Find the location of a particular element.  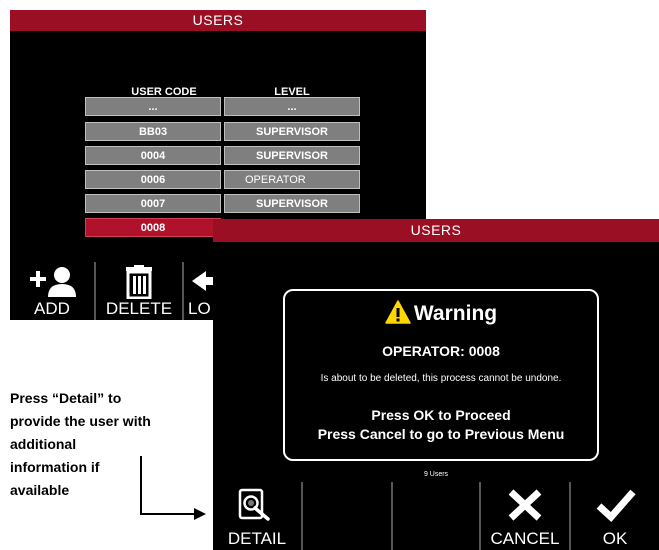

instruction-cancel: Press Cancel to go to Previous Menu is located at coordinates (441, 434).